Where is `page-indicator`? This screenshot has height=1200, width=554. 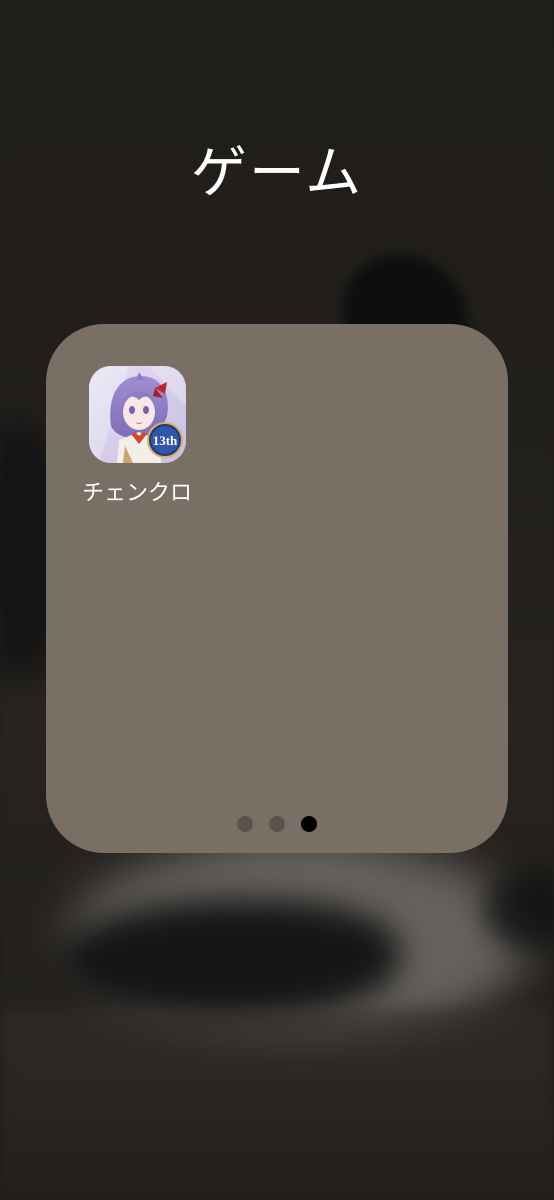
page-indicator is located at coordinates (277, 824).